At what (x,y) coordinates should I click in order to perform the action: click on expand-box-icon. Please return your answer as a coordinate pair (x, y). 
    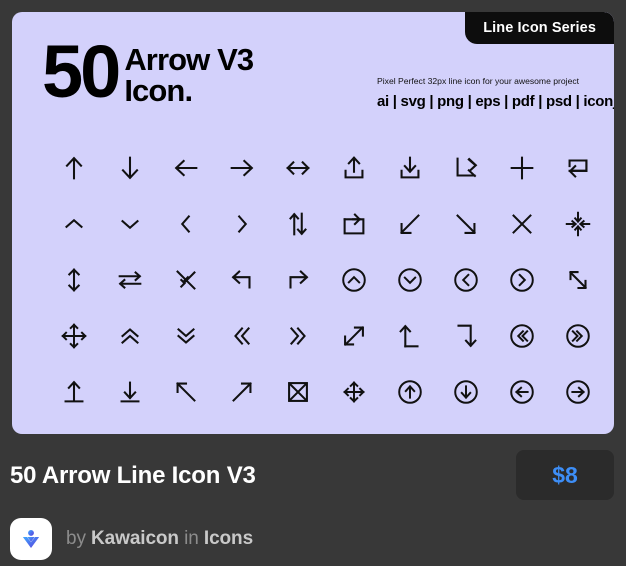
    Looking at the image, I should click on (298, 392).